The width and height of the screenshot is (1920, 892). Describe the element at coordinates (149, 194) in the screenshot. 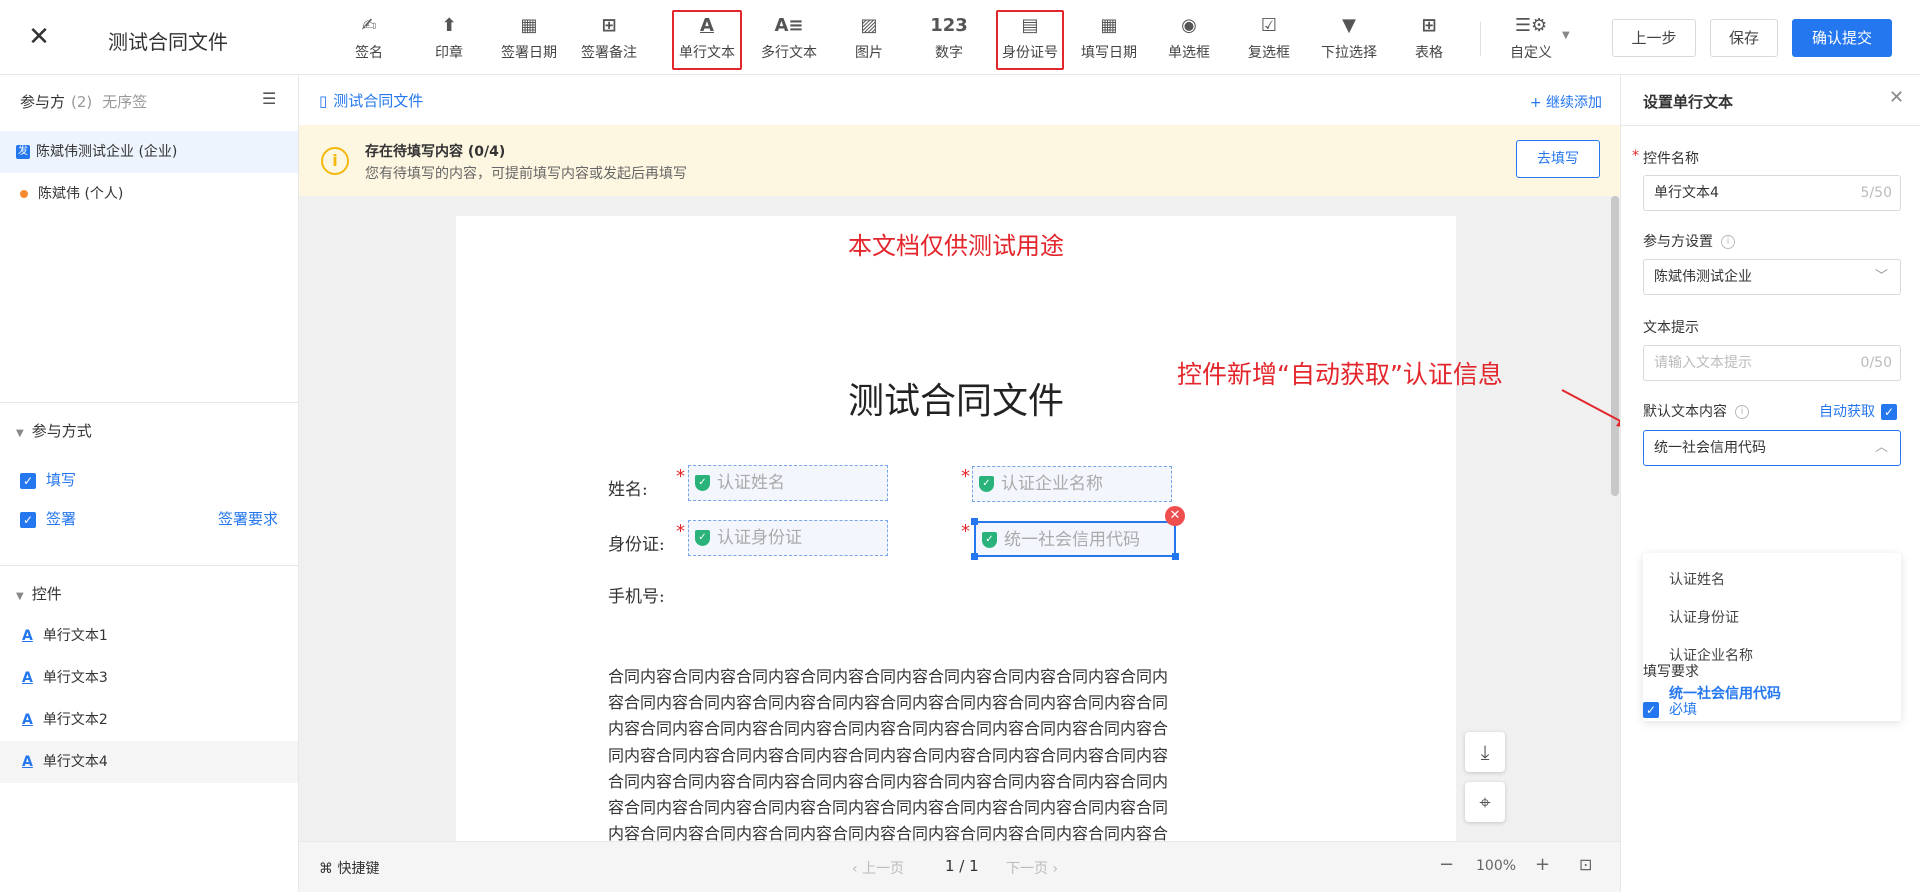

I see `party-item-person: 陈斌伟 (个人)` at that location.